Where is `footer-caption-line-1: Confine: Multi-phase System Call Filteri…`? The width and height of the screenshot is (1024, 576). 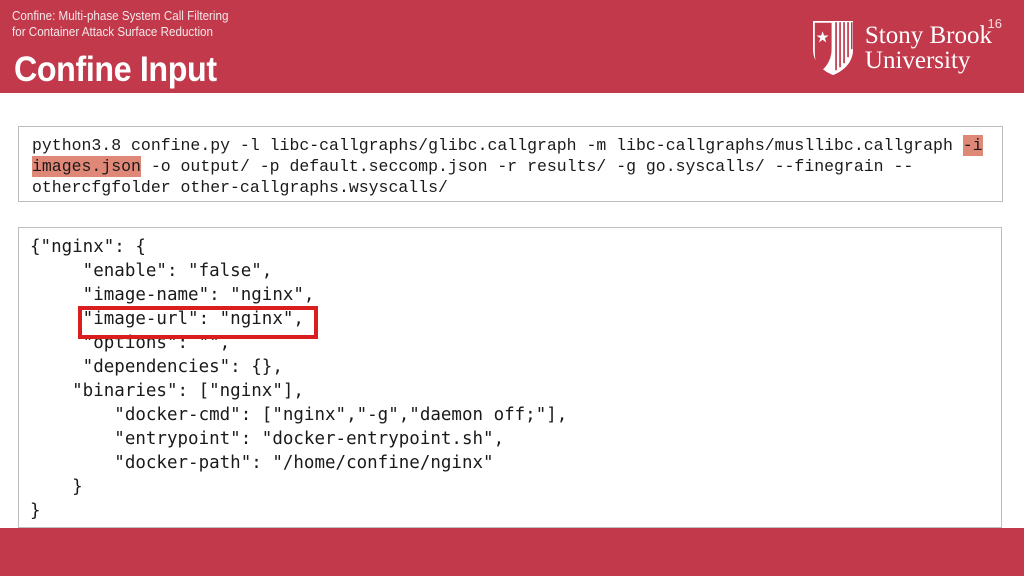 footer-caption-line-1: Confine: Multi-phase System Call Filteri… is located at coordinates (120, 16).